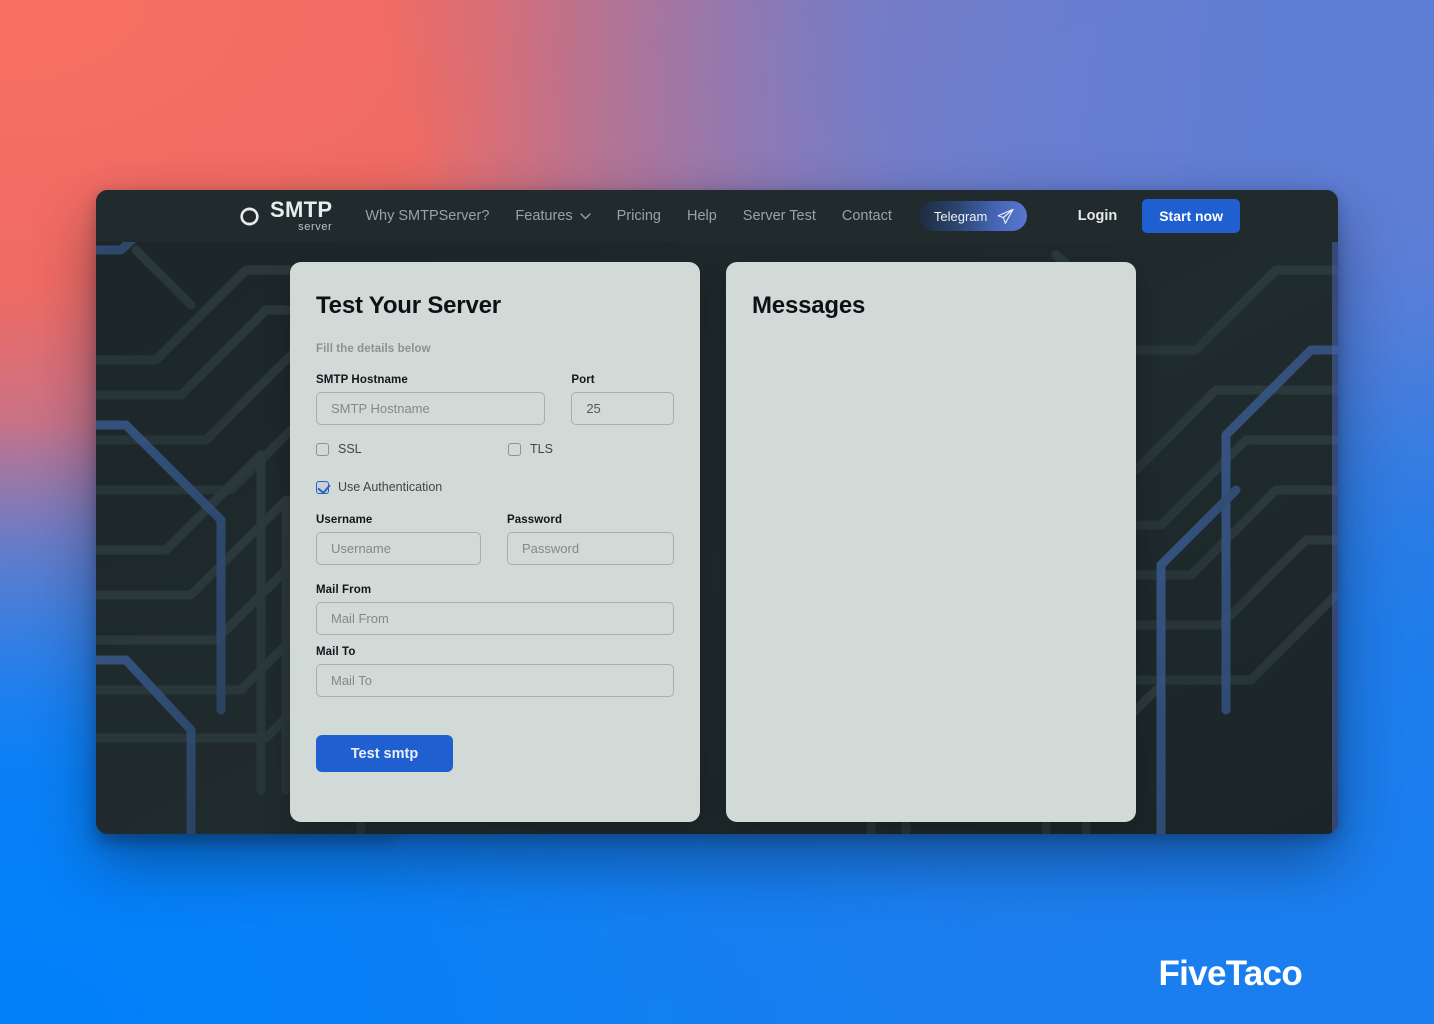 This screenshot has width=1434, height=1024. Describe the element at coordinates (301, 209) in the screenshot. I see `brand-name: SMTP` at that location.